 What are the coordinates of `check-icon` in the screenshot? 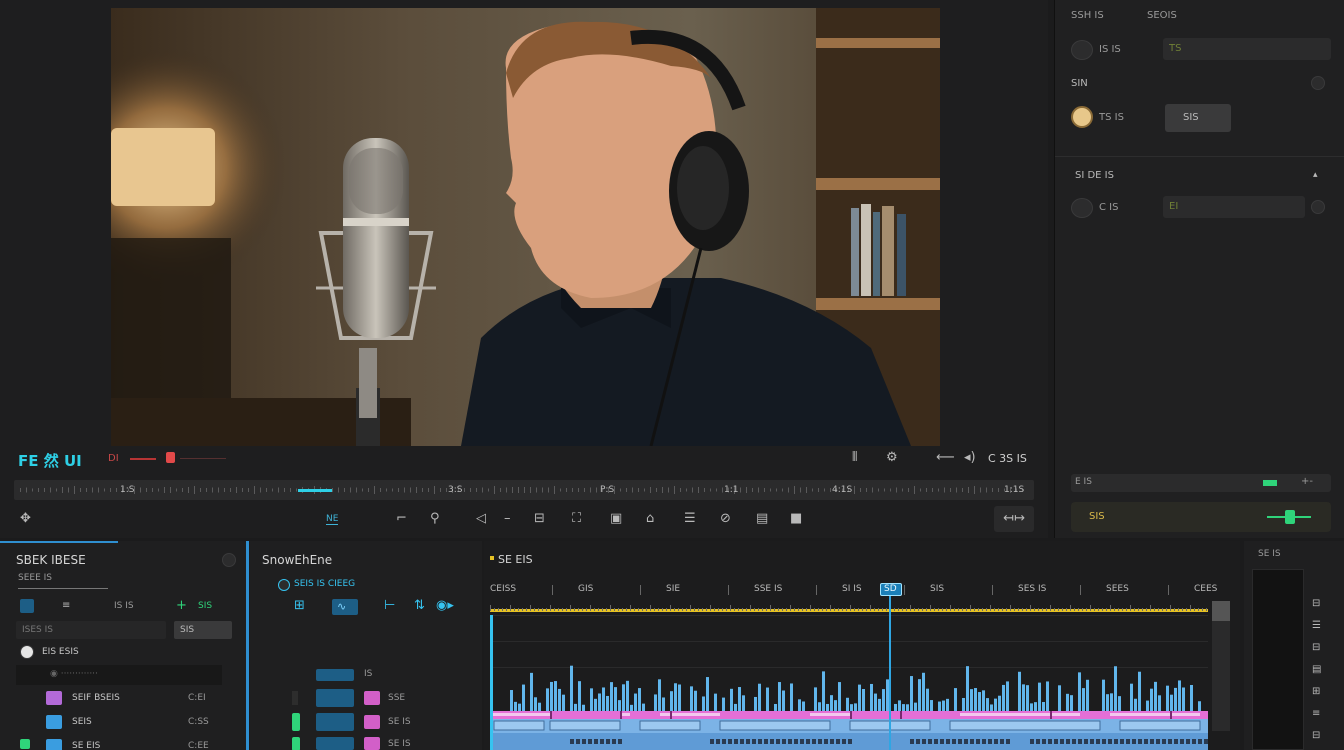 It's located at (25, 744).